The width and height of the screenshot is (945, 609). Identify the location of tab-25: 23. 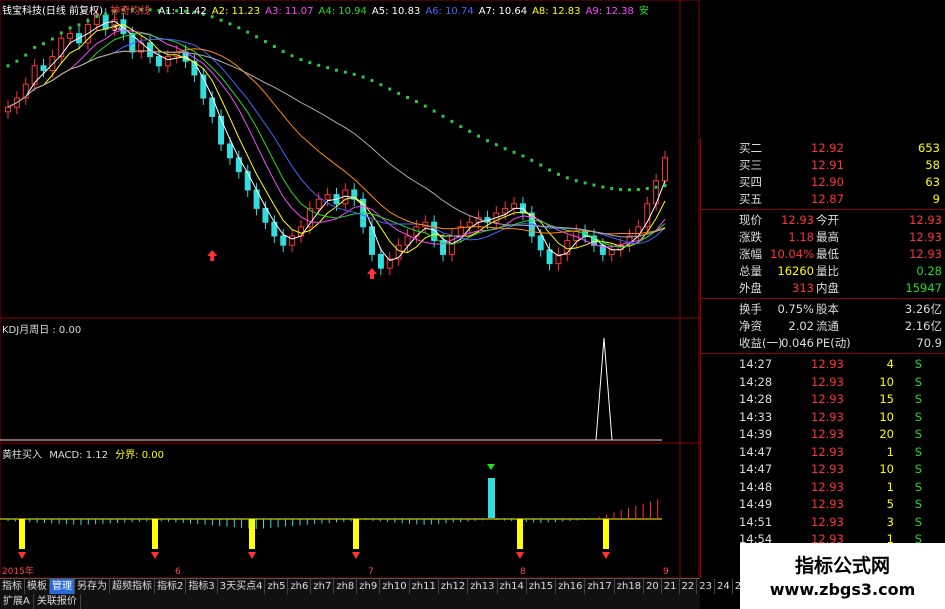
(706, 586).